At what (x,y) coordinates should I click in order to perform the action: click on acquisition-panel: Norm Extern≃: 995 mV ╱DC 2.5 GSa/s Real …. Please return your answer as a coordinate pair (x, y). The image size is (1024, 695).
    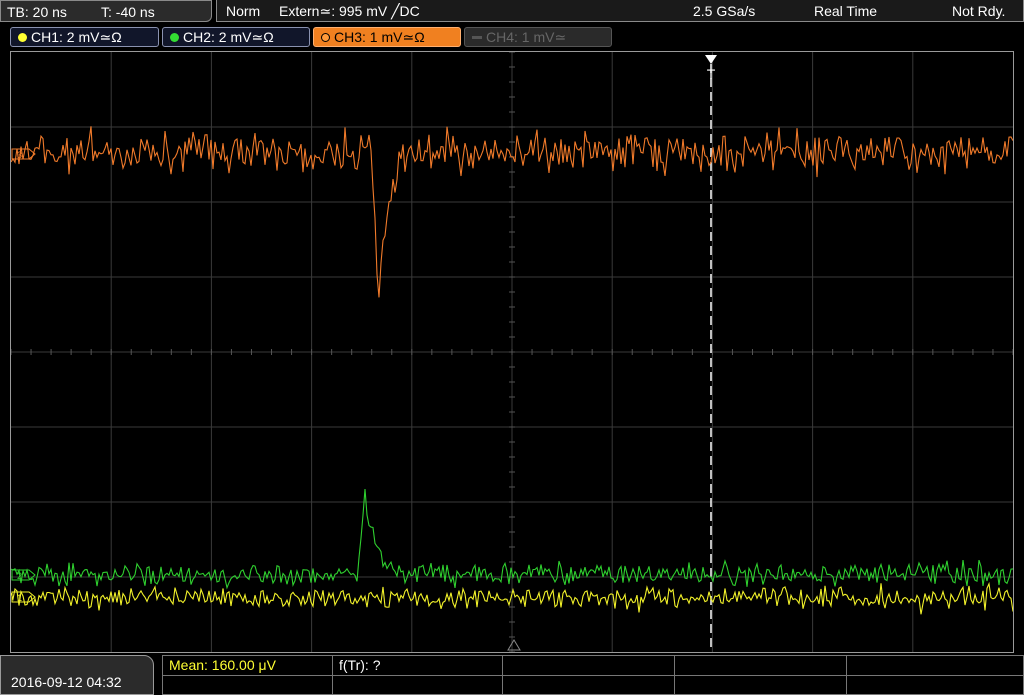
    Looking at the image, I should click on (620, 11).